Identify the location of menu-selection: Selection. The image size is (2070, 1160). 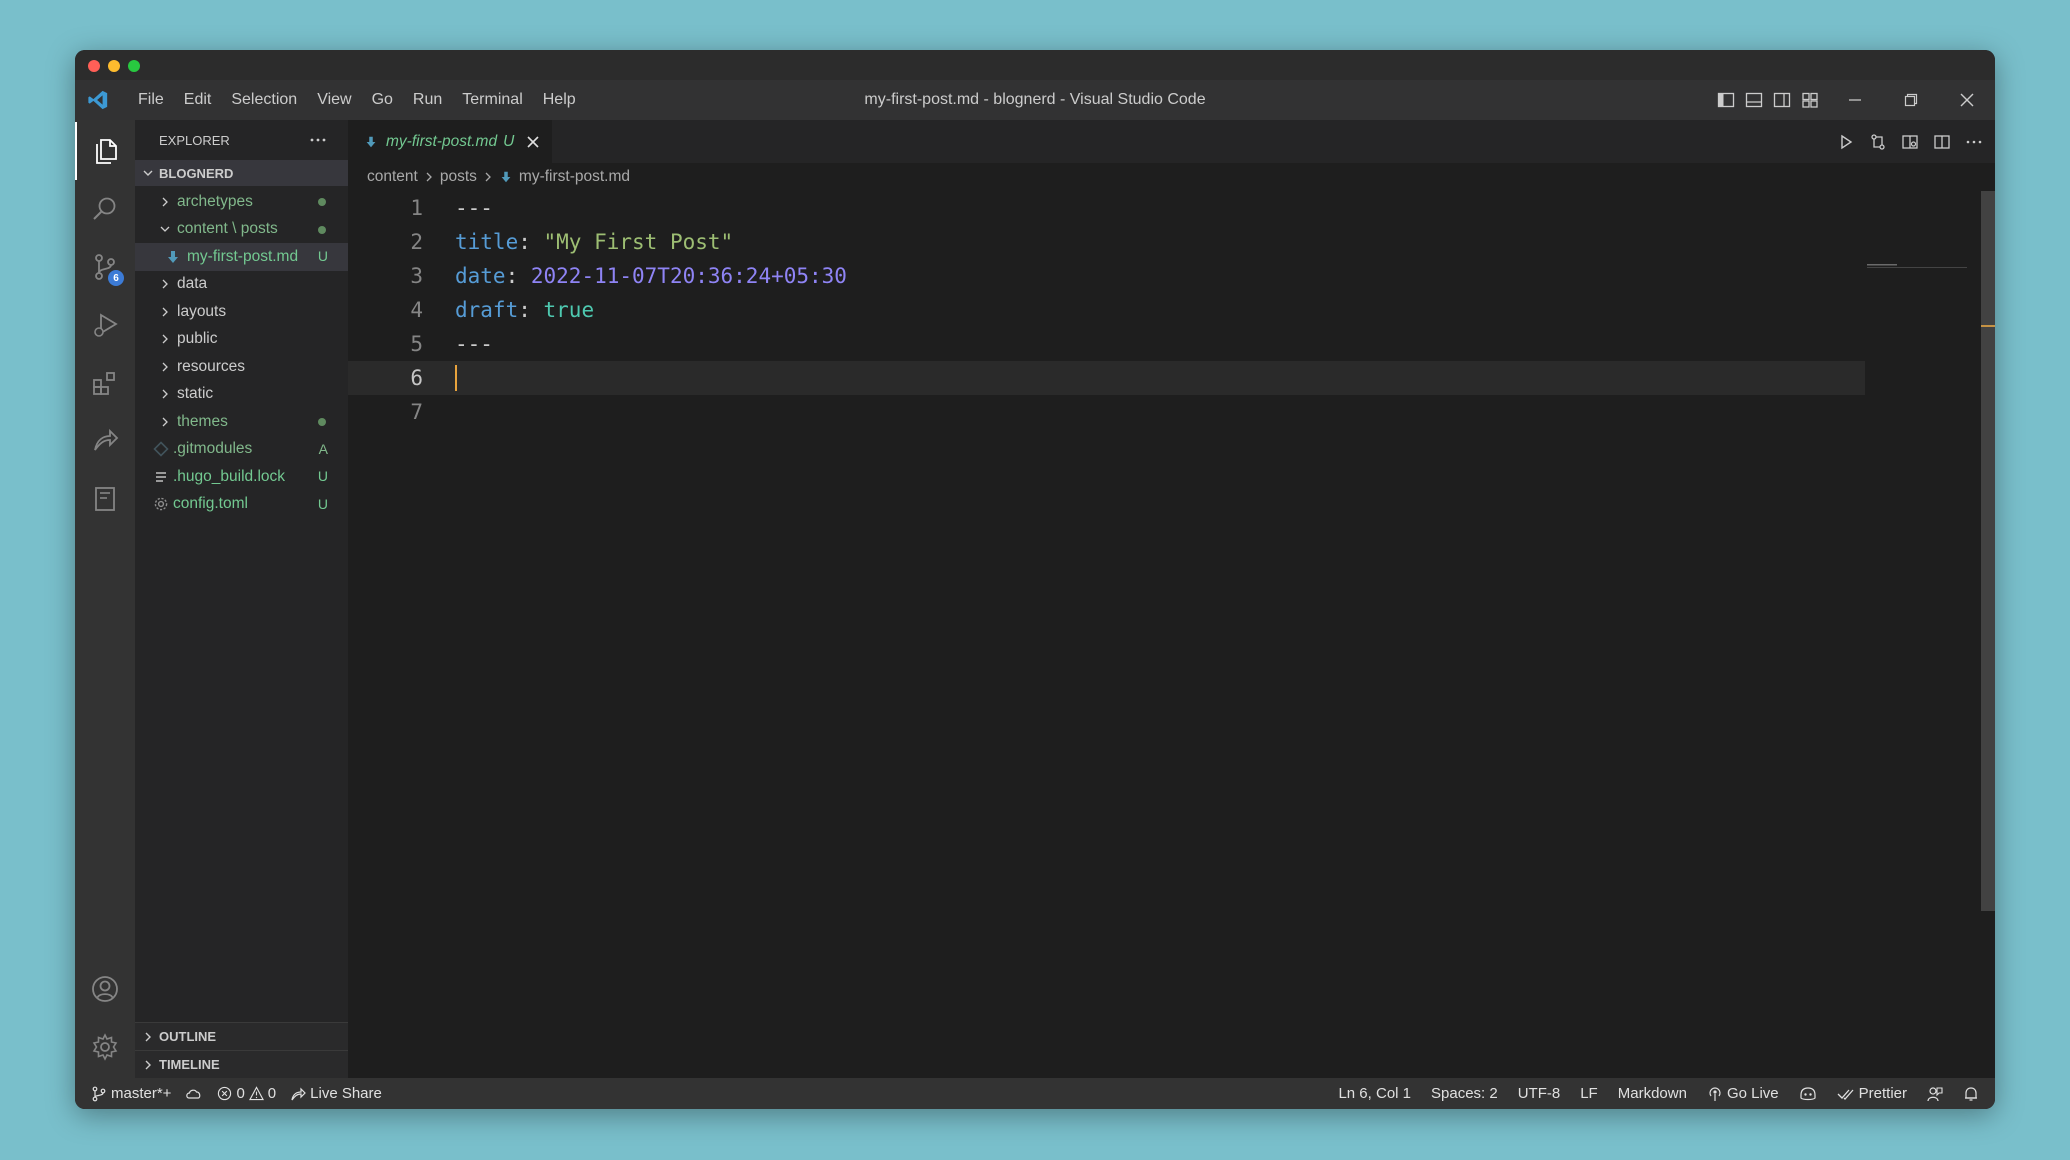
(264, 100).